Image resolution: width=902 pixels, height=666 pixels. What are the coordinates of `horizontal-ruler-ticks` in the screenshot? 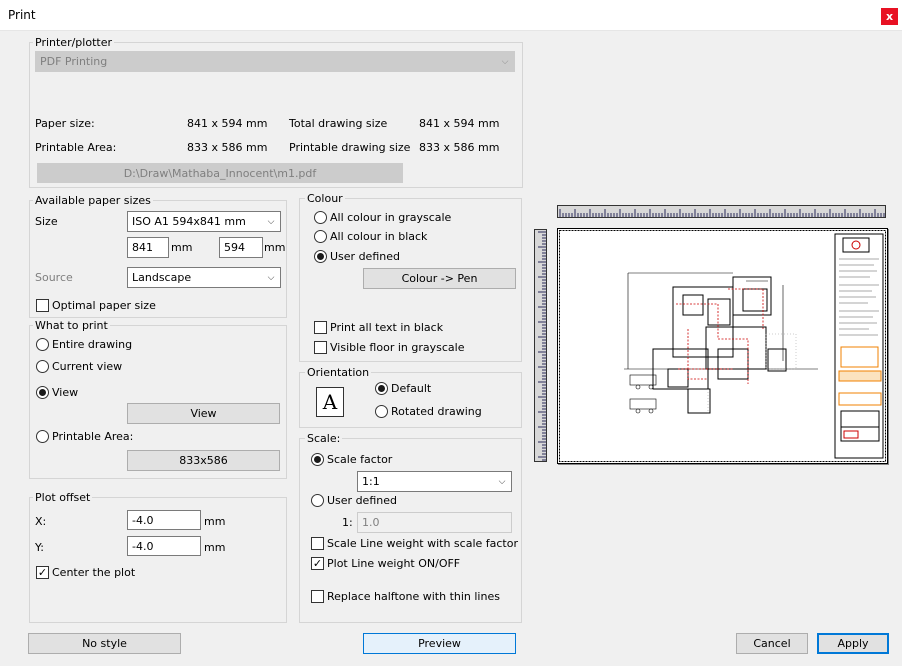 It's located at (722, 213).